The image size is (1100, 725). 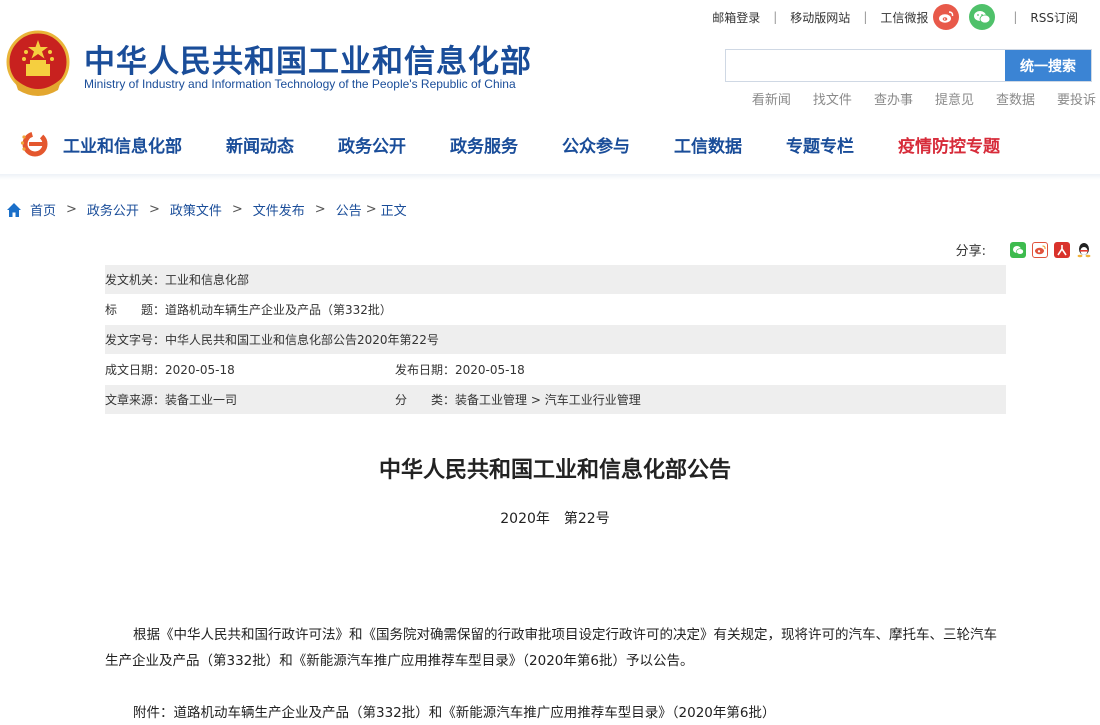 What do you see at coordinates (135, 400) in the screenshot?
I see `source-label: 文章来源：` at bounding box center [135, 400].